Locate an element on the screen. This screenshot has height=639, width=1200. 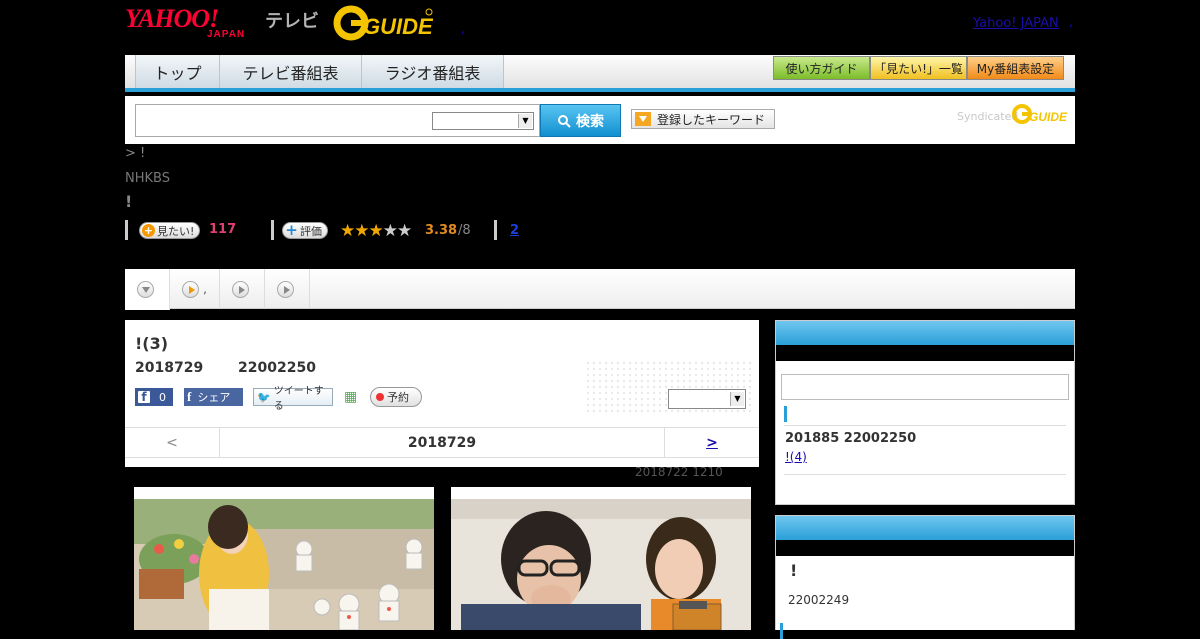
related-program-time: 22002249 is located at coordinates (819, 600).